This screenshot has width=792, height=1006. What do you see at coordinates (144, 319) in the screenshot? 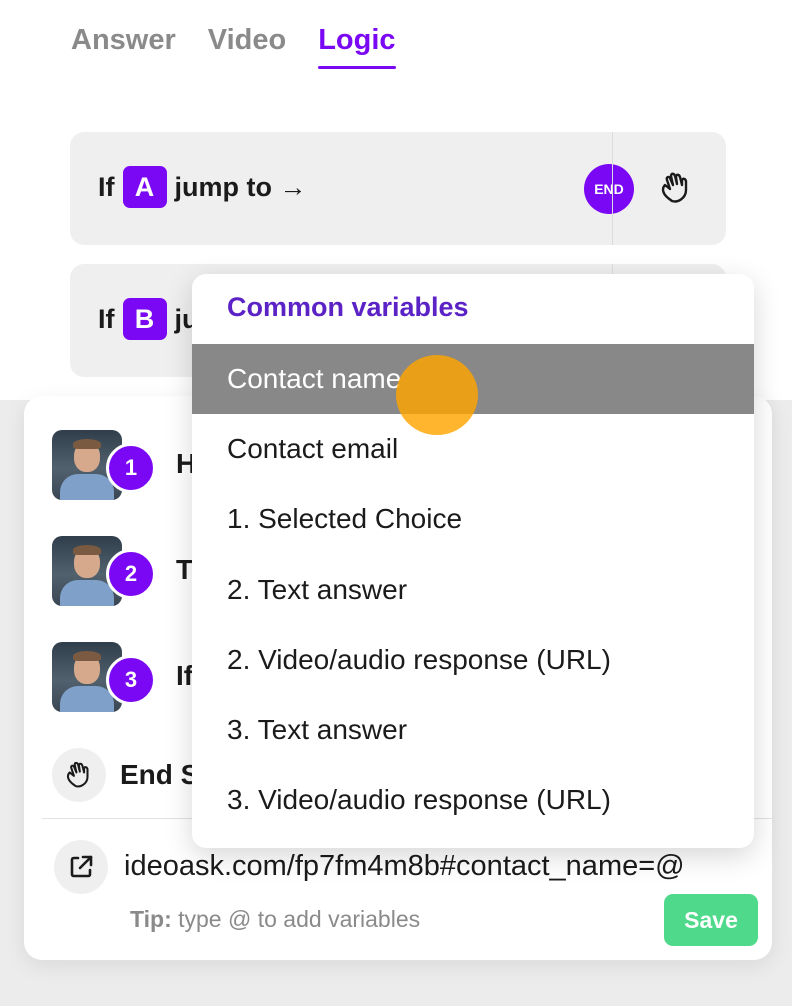
I see `choice-letter-badge: B` at bounding box center [144, 319].